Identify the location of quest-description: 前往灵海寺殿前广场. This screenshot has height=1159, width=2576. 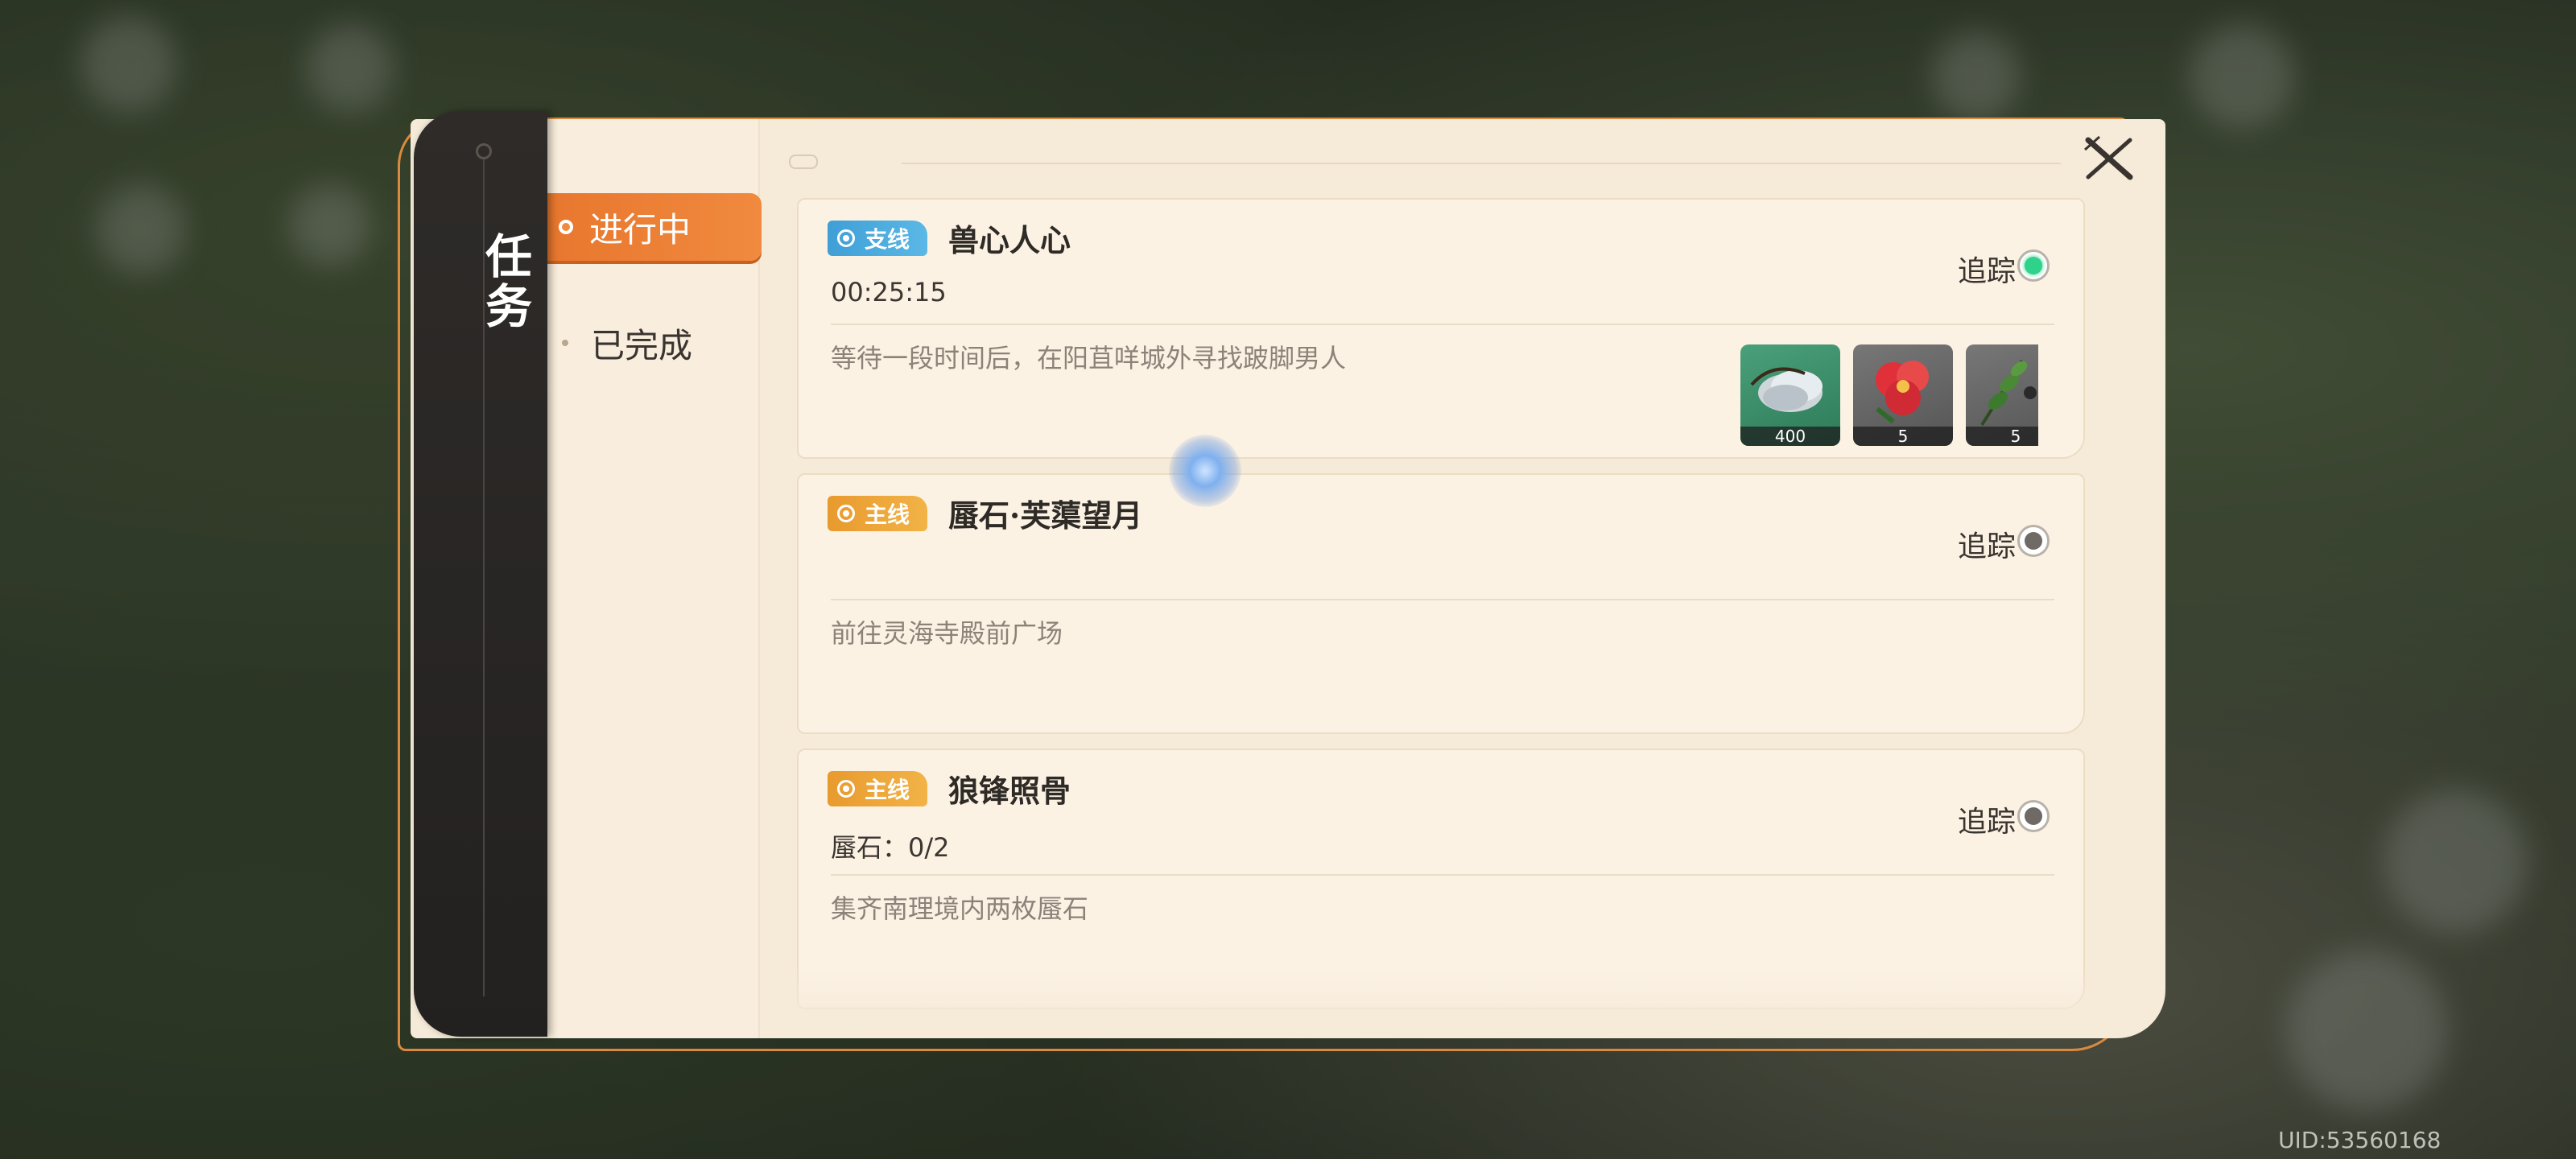
(947, 633).